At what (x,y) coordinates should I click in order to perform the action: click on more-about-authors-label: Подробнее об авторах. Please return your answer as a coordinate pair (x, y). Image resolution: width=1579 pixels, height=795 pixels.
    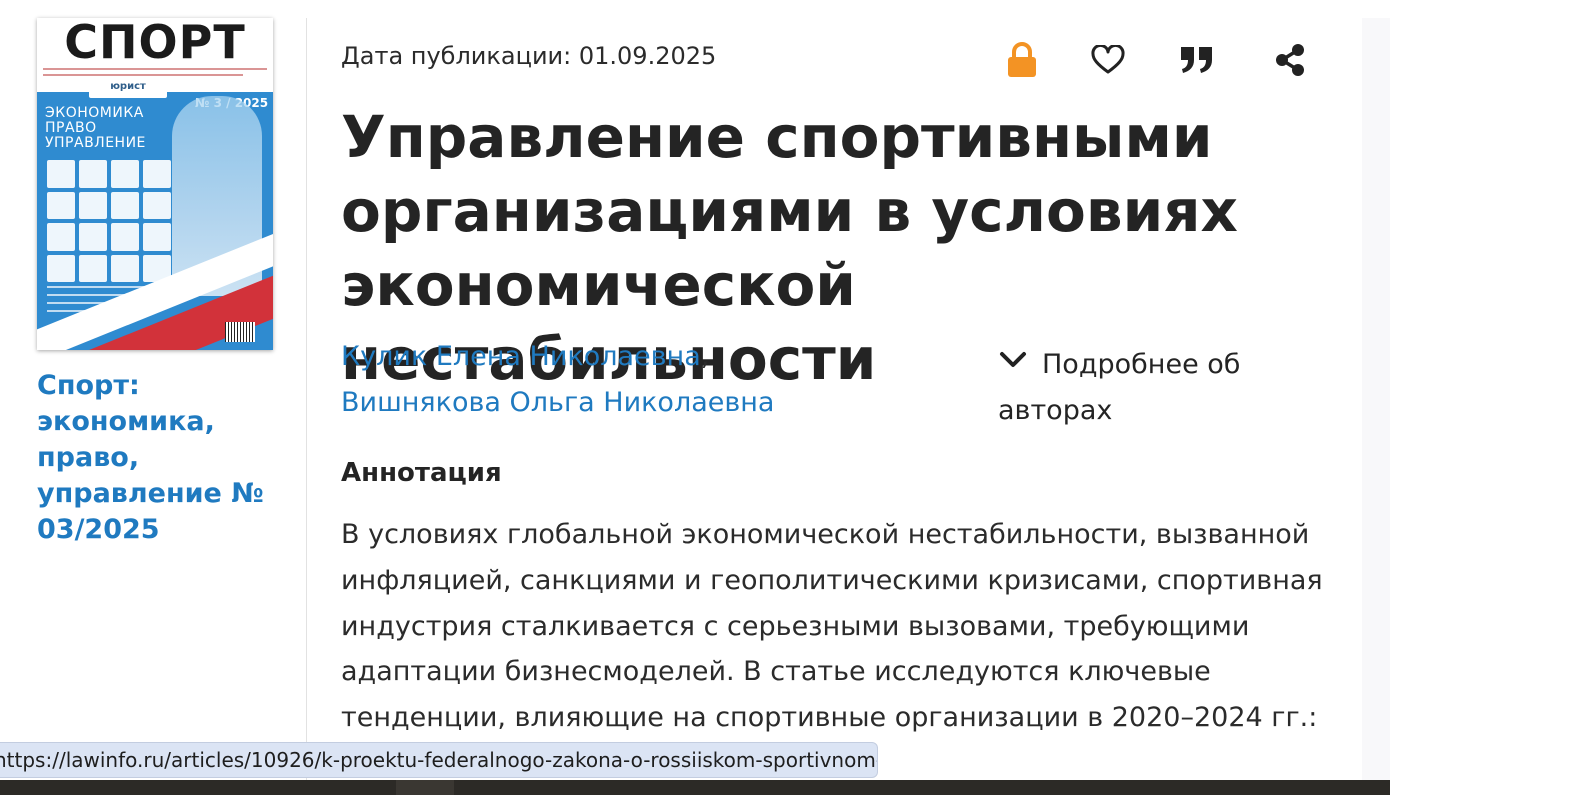
    Looking at the image, I should click on (1119, 387).